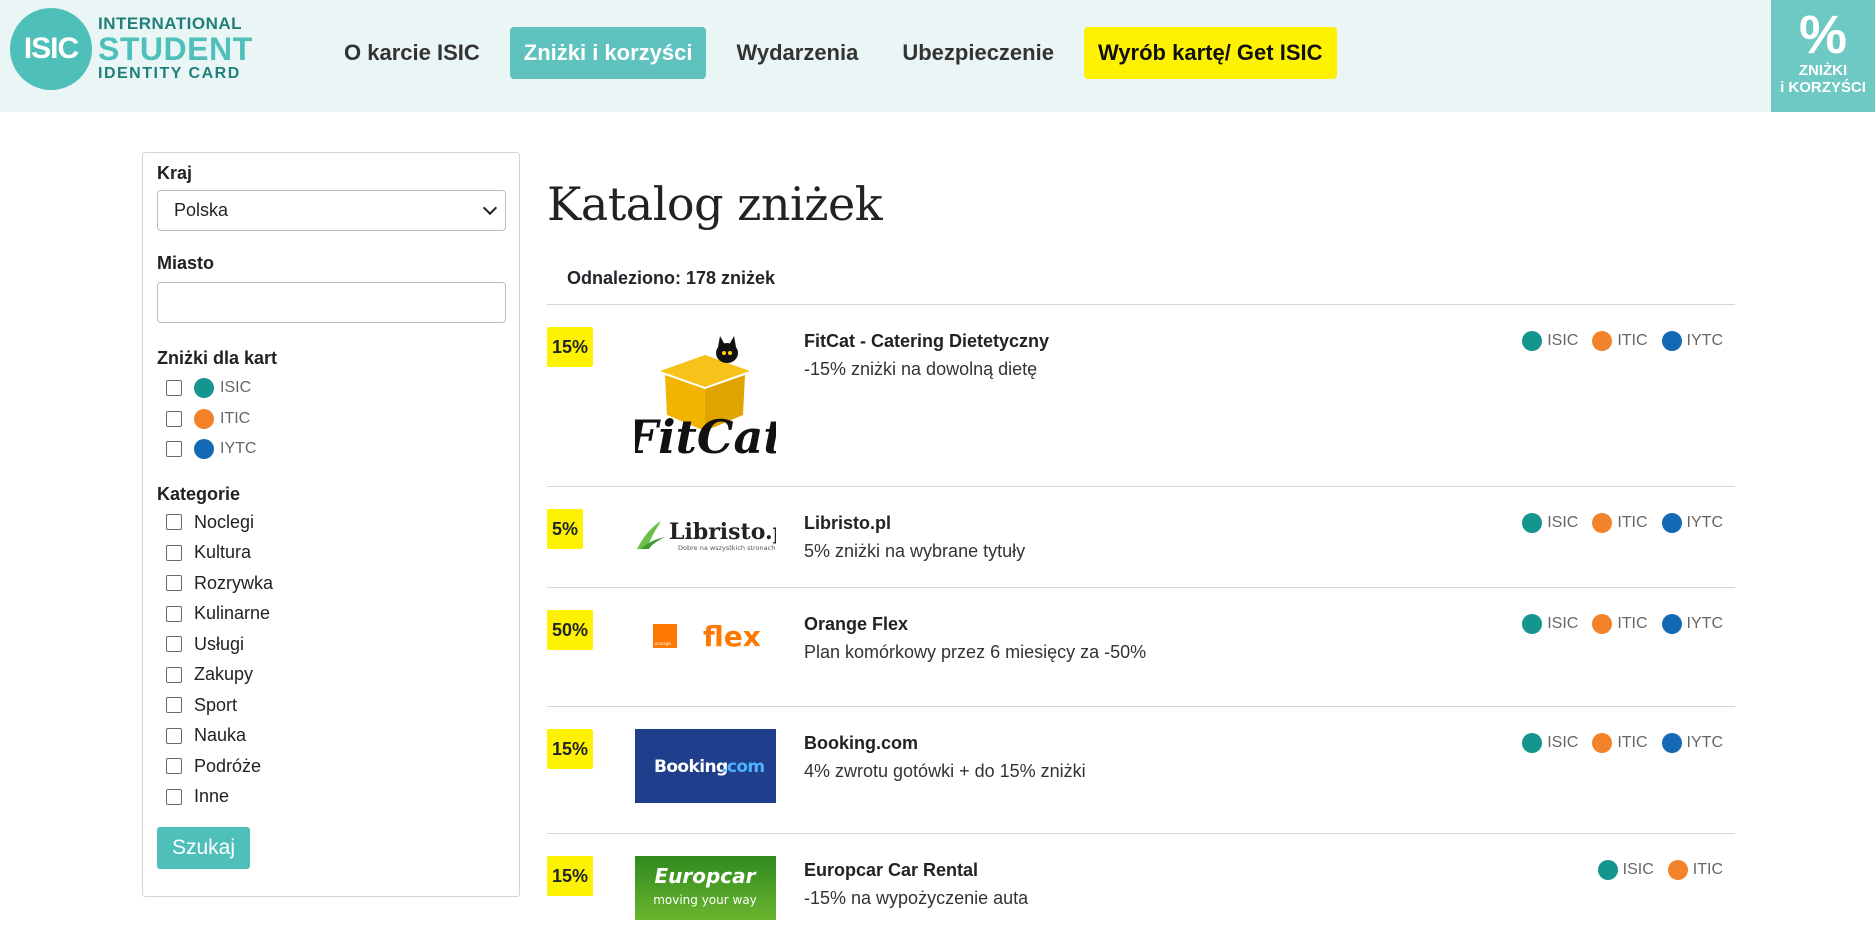 The image size is (1875, 936). Describe the element at coordinates (175, 173) in the screenshot. I see `country-label: Kraj` at that location.